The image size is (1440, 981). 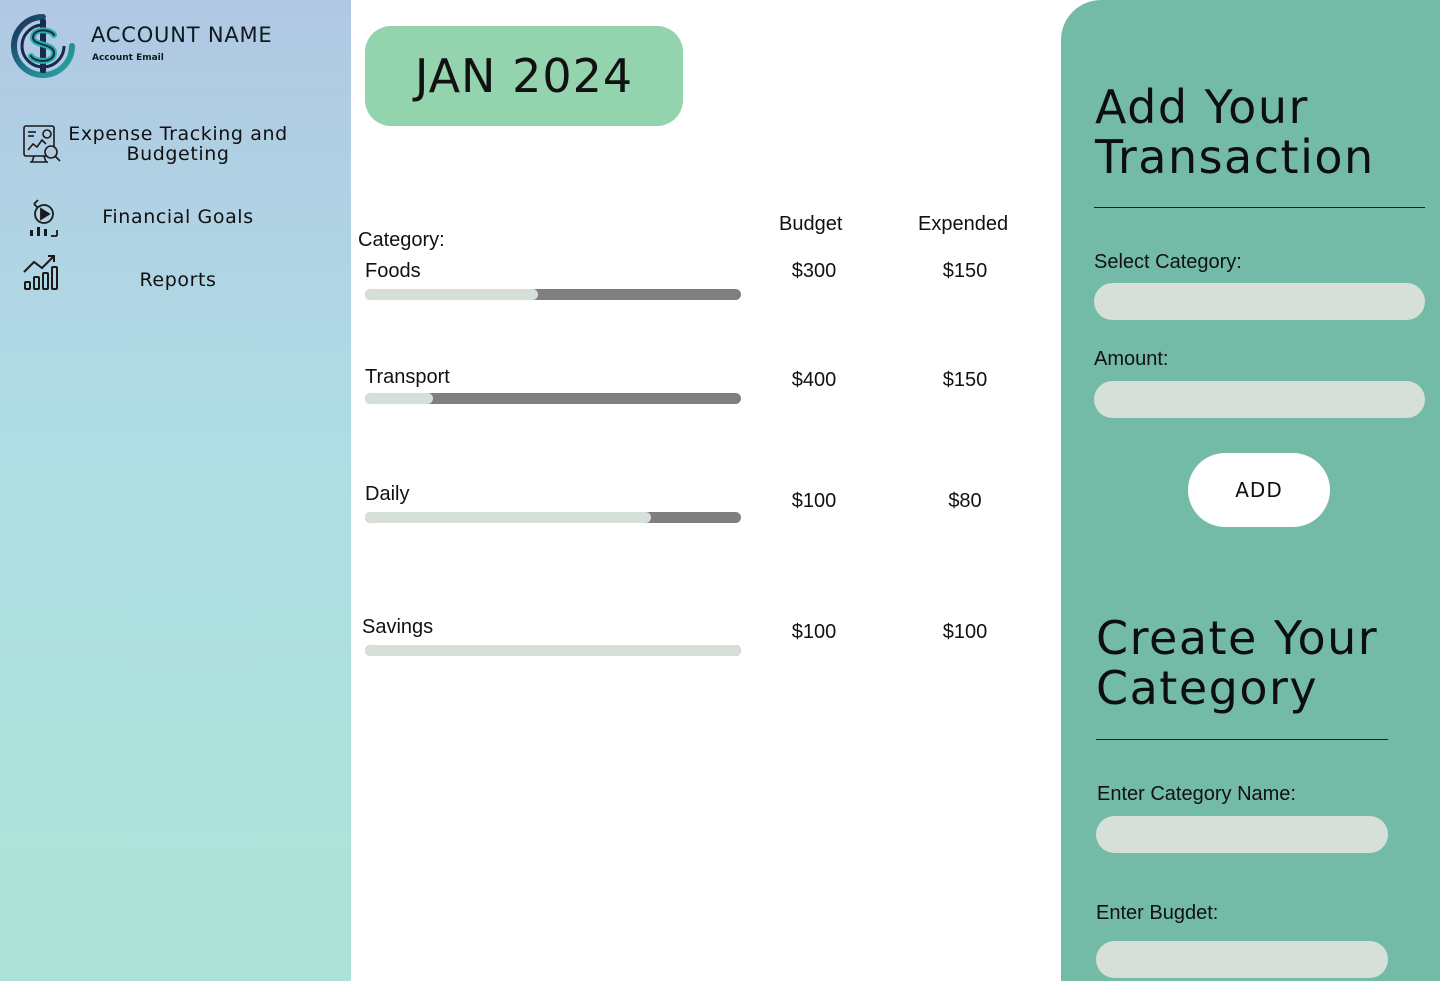 What do you see at coordinates (1259, 301) in the screenshot?
I see `select-category-field` at bounding box center [1259, 301].